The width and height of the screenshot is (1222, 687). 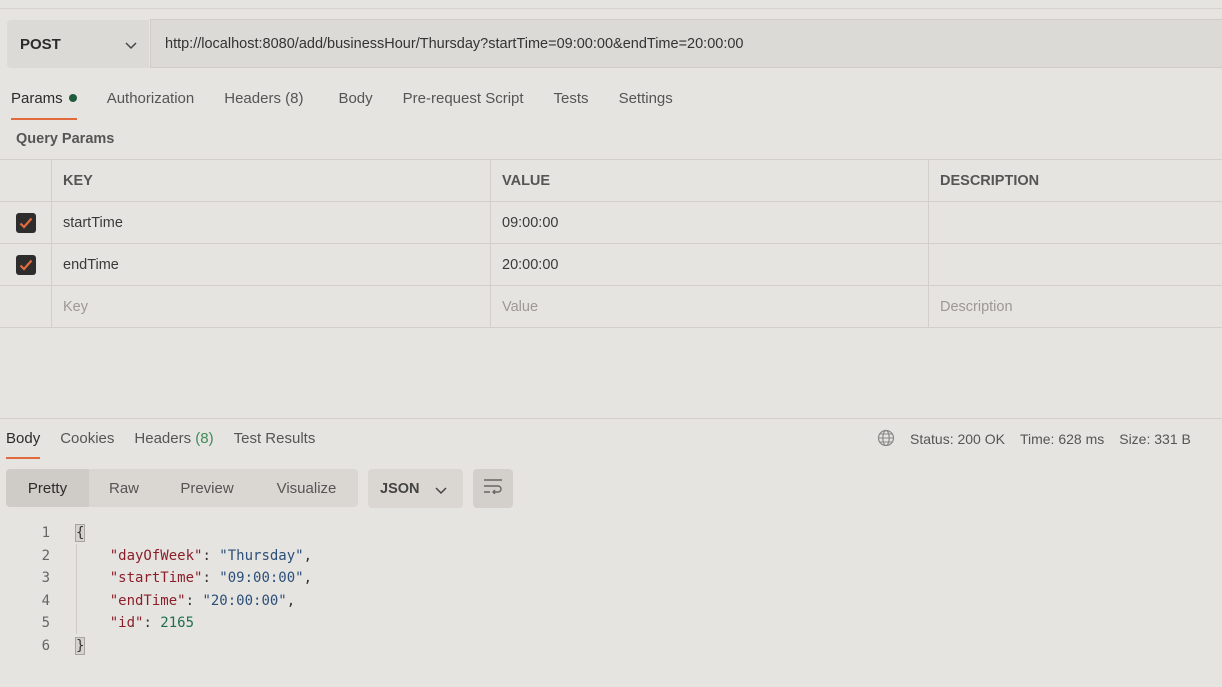 I want to click on line-number: 3, so click(x=45, y=578).